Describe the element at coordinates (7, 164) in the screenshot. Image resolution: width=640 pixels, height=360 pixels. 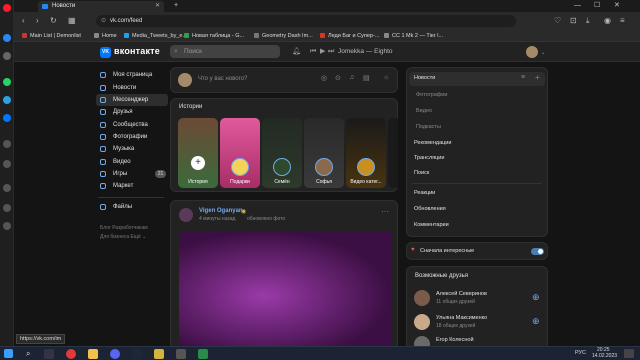
I see `send-icon` at that location.